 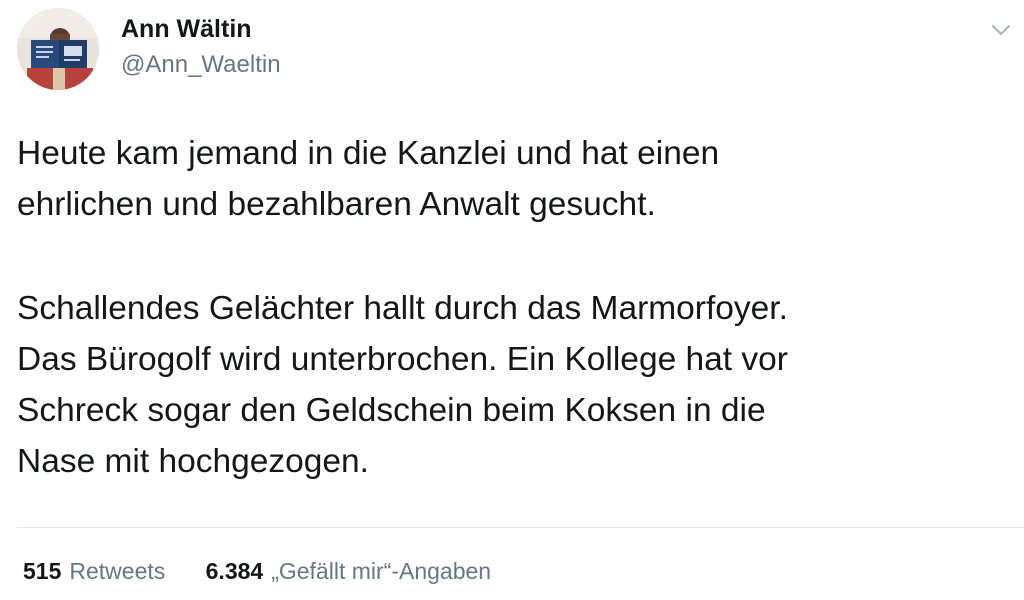 What do you see at coordinates (186, 29) in the screenshot?
I see `author-display-name: Ann Wältin` at bounding box center [186, 29].